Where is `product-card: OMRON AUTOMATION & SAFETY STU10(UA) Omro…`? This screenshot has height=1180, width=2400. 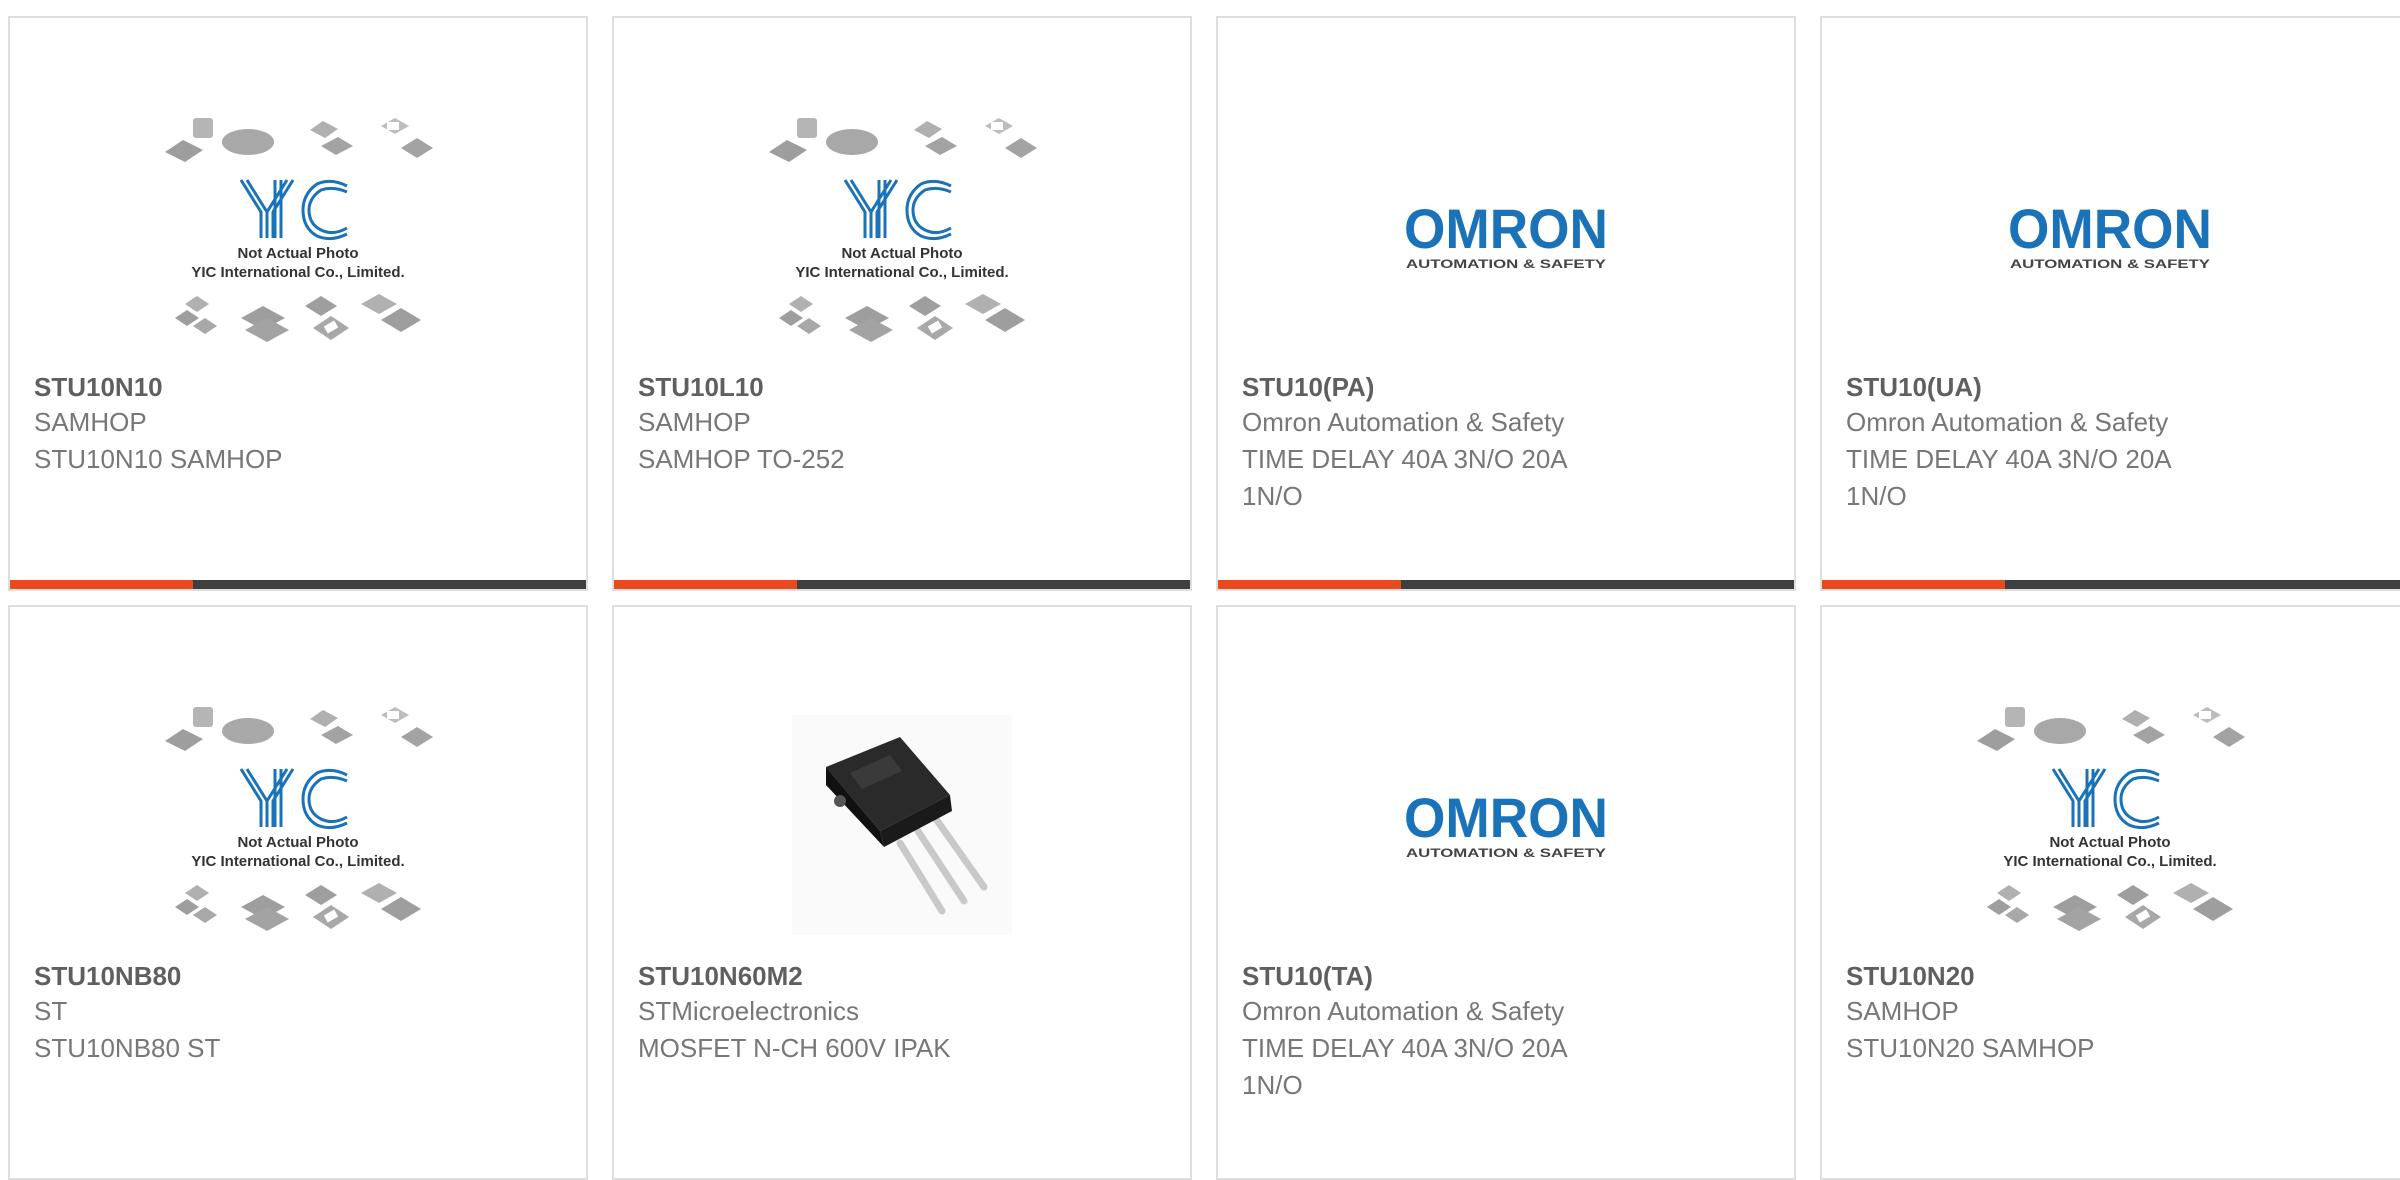
product-card: OMRON AUTOMATION & SAFETY STU10(UA) Omro… is located at coordinates (2110, 303).